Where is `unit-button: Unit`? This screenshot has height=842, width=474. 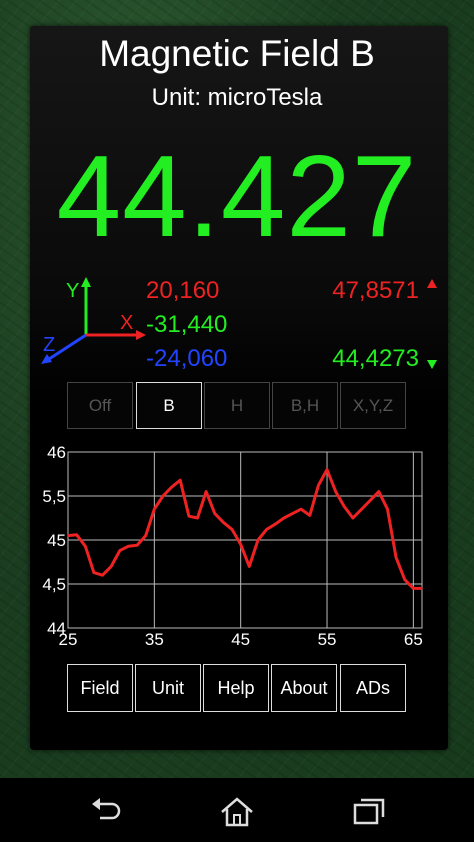 unit-button: Unit is located at coordinates (168, 688).